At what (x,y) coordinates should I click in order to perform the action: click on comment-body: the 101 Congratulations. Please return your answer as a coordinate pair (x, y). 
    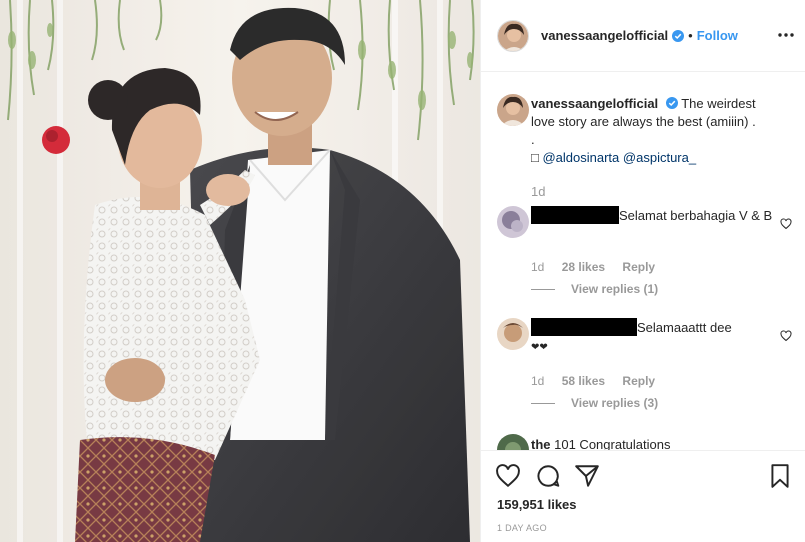
    Looking at the image, I should click on (653, 443).